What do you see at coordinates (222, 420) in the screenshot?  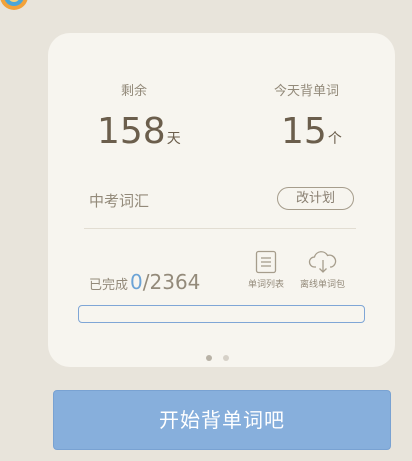 I see `start-learning-button: 开始背单词吧` at bounding box center [222, 420].